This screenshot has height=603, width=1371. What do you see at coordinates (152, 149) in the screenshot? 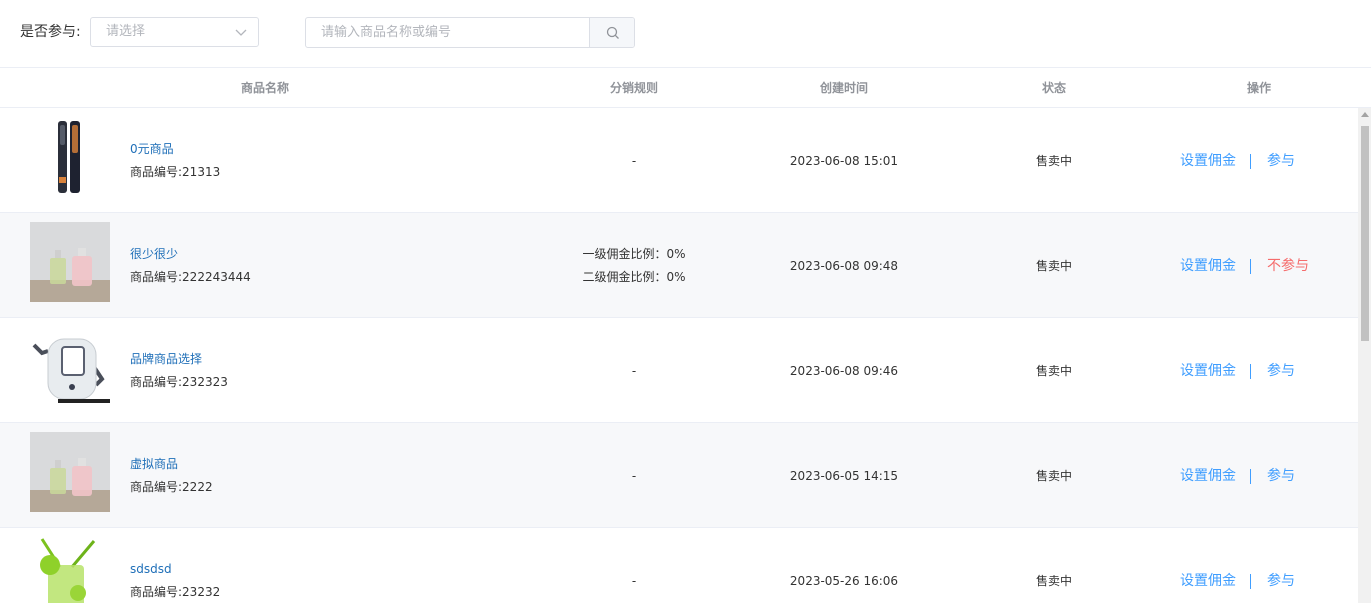
I see `product-name-link: 0元商品` at bounding box center [152, 149].